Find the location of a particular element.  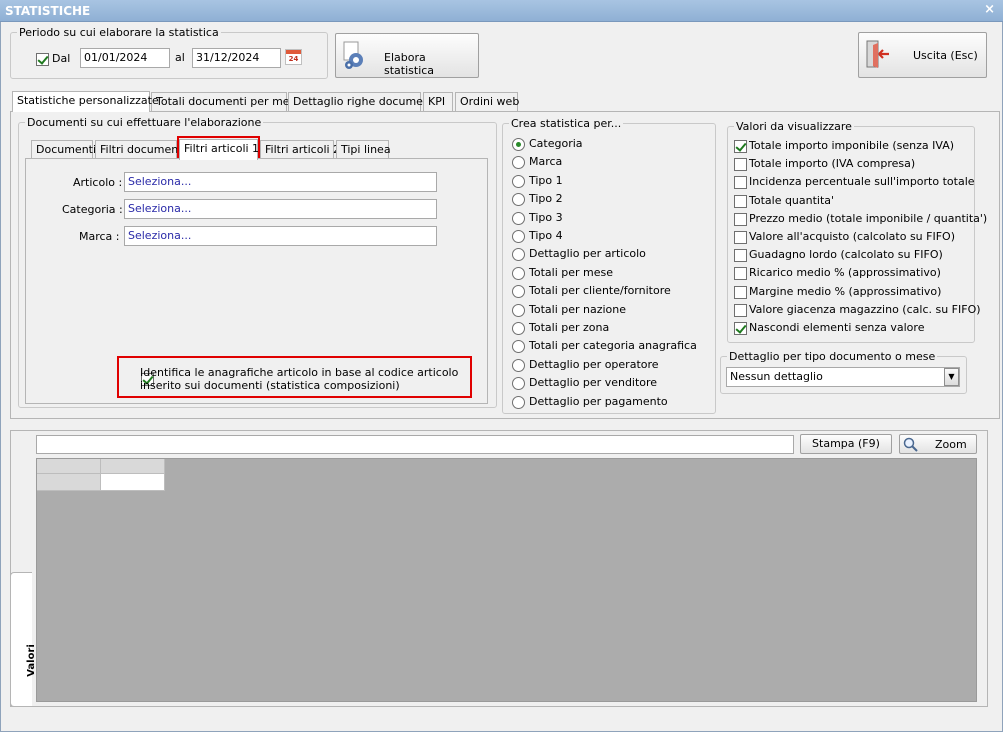

radio-option-tipo-1: Tipo 1 is located at coordinates (537, 181).